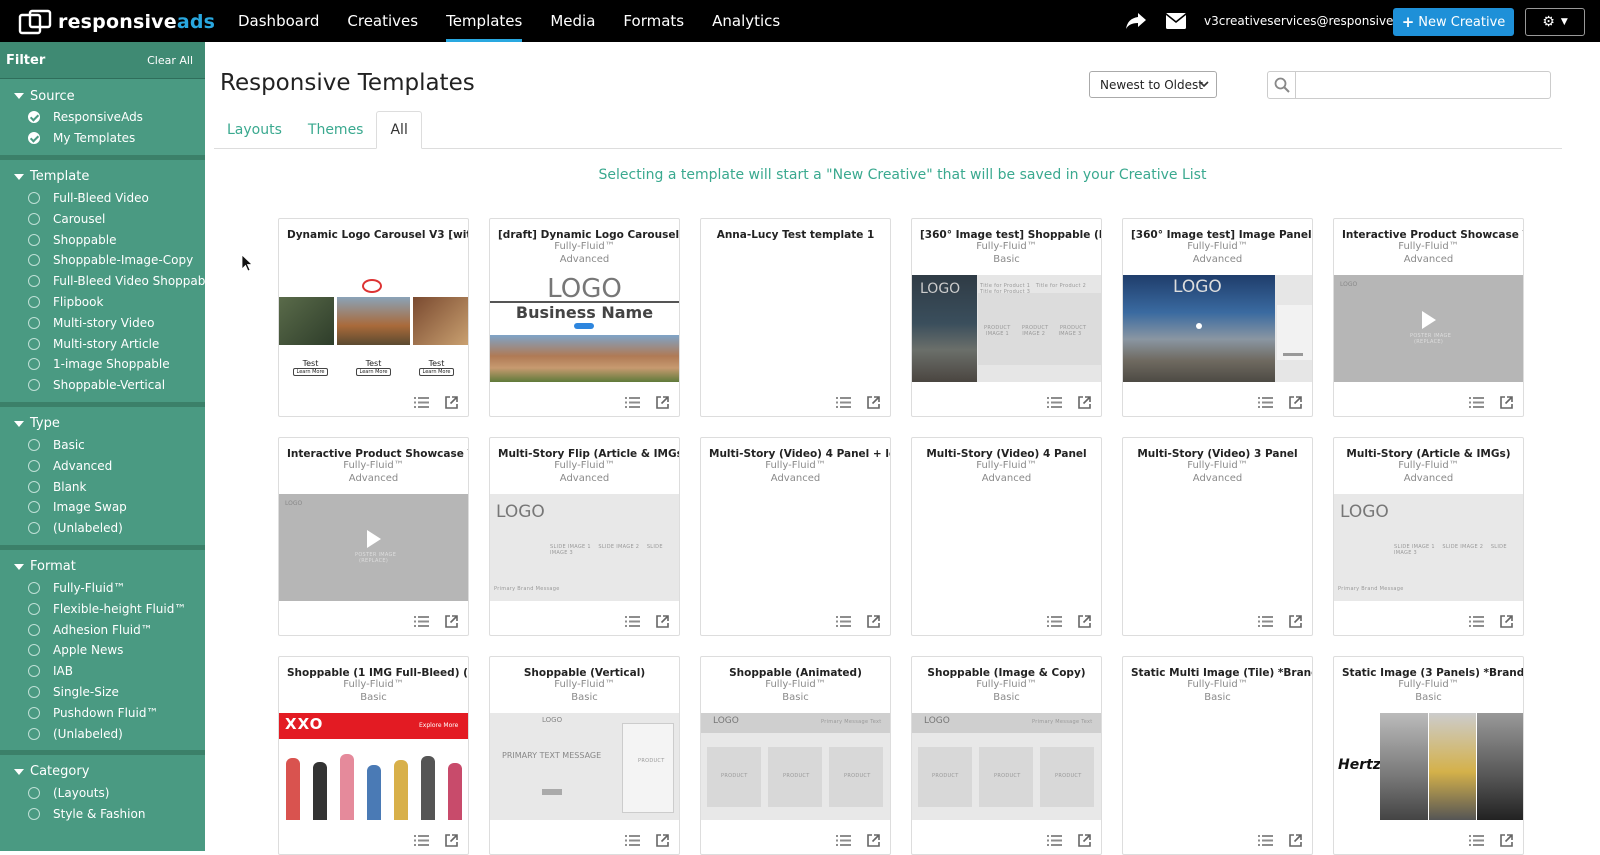  What do you see at coordinates (102, 343) in the screenshot?
I see `filter-option: Multi-story Article` at bounding box center [102, 343].